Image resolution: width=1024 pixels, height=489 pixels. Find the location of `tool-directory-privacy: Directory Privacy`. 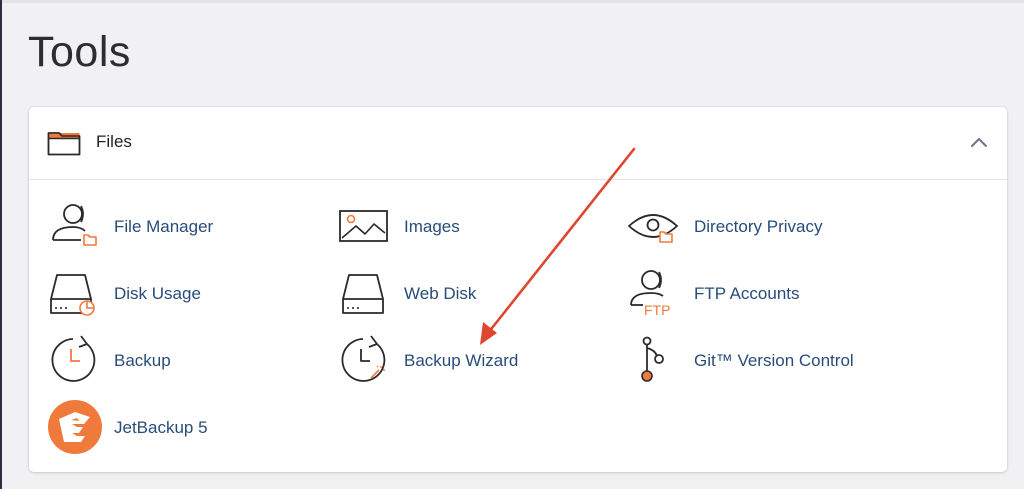

tool-directory-privacy: Directory Privacy is located at coordinates (772, 226).